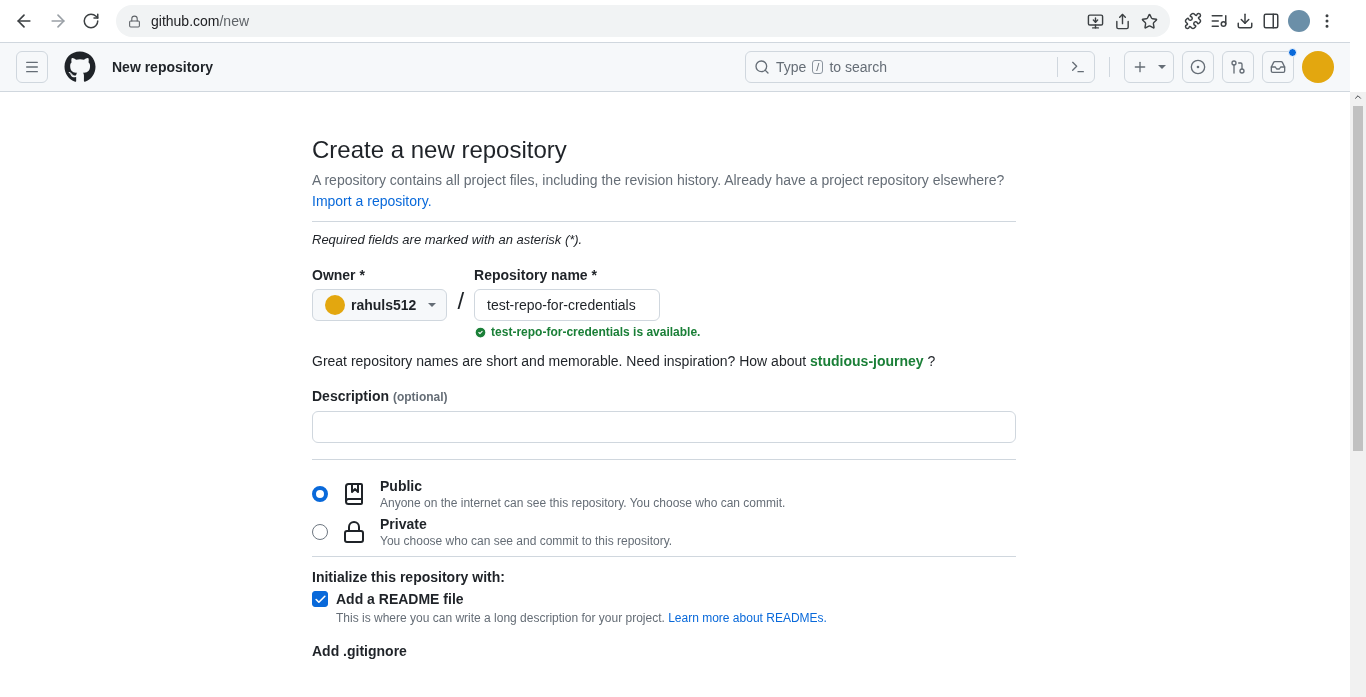  I want to click on owner-dropdown: rahuls512, so click(380, 305).